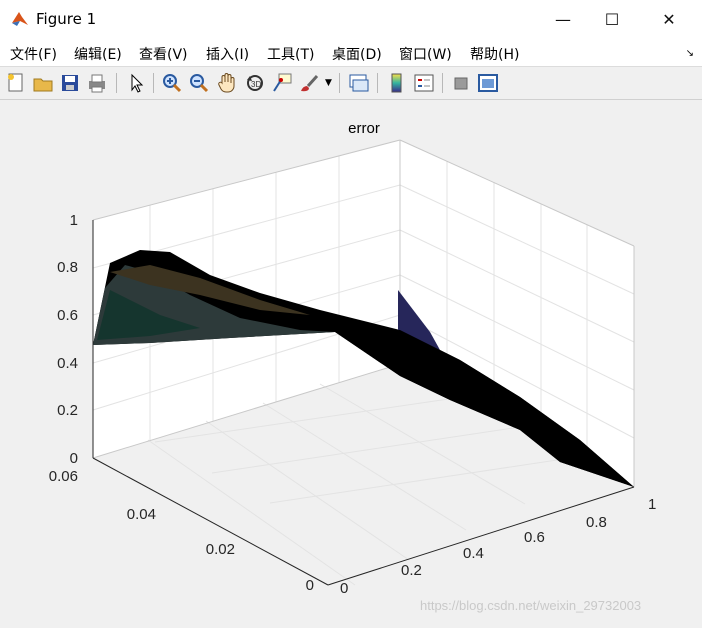 The width and height of the screenshot is (702, 628). What do you see at coordinates (97, 83) in the screenshot?
I see `print-icon` at bounding box center [97, 83].